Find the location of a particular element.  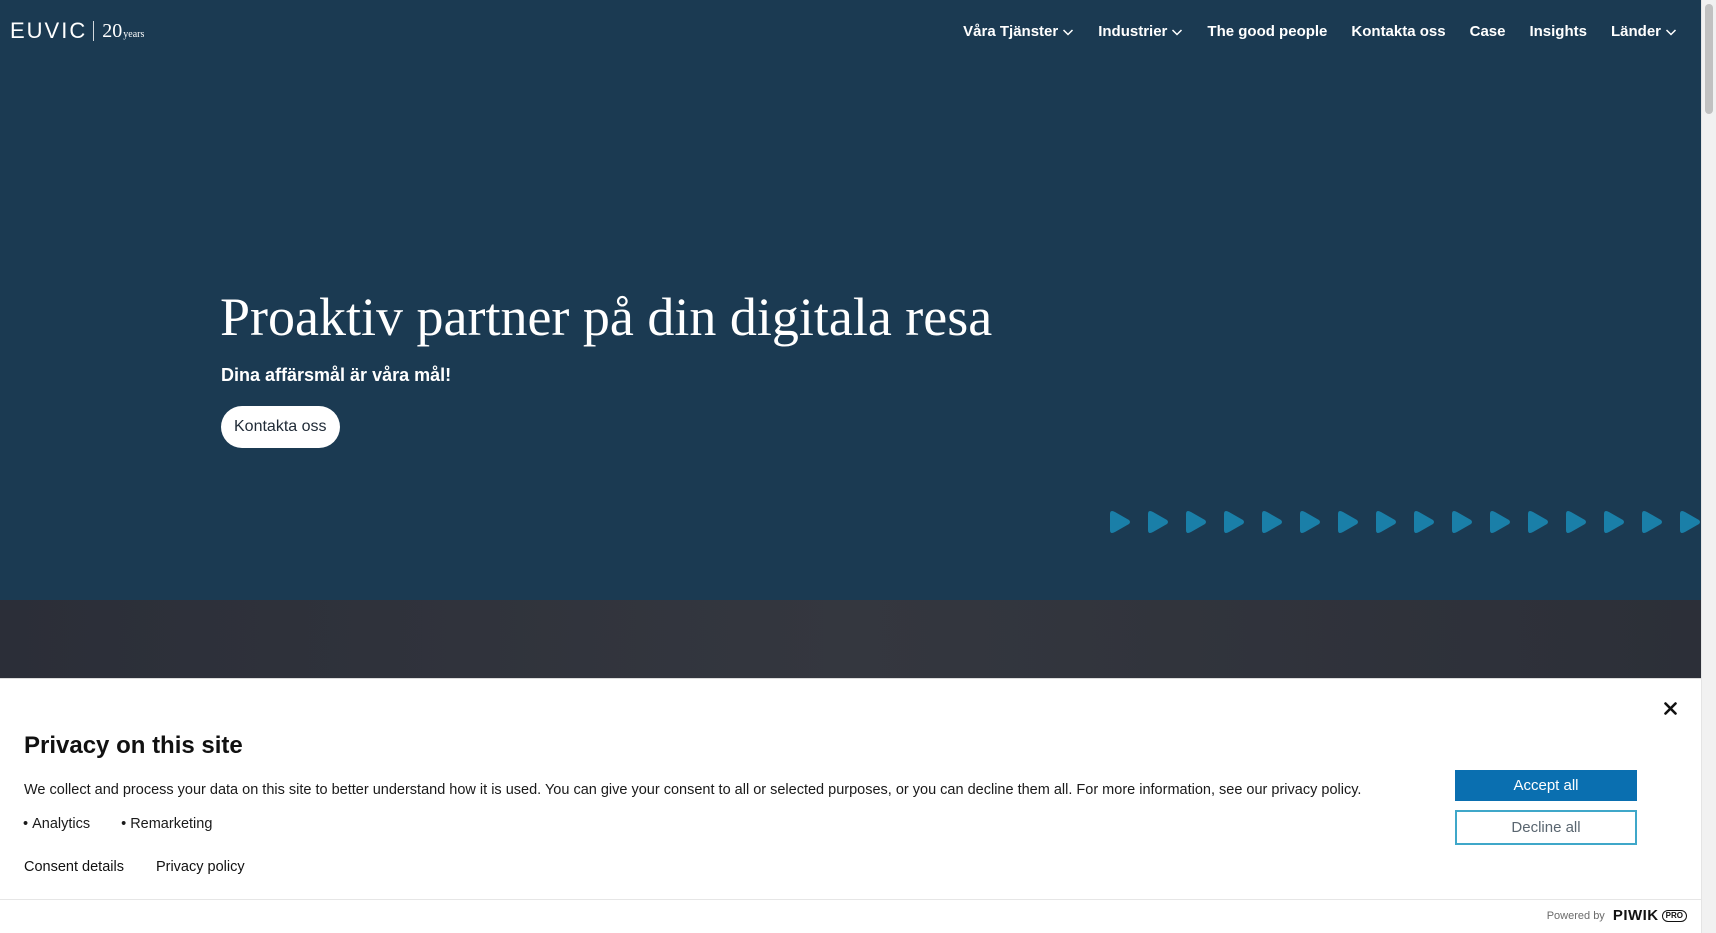

nav-item-label: Kontakta oss is located at coordinates (1398, 31).